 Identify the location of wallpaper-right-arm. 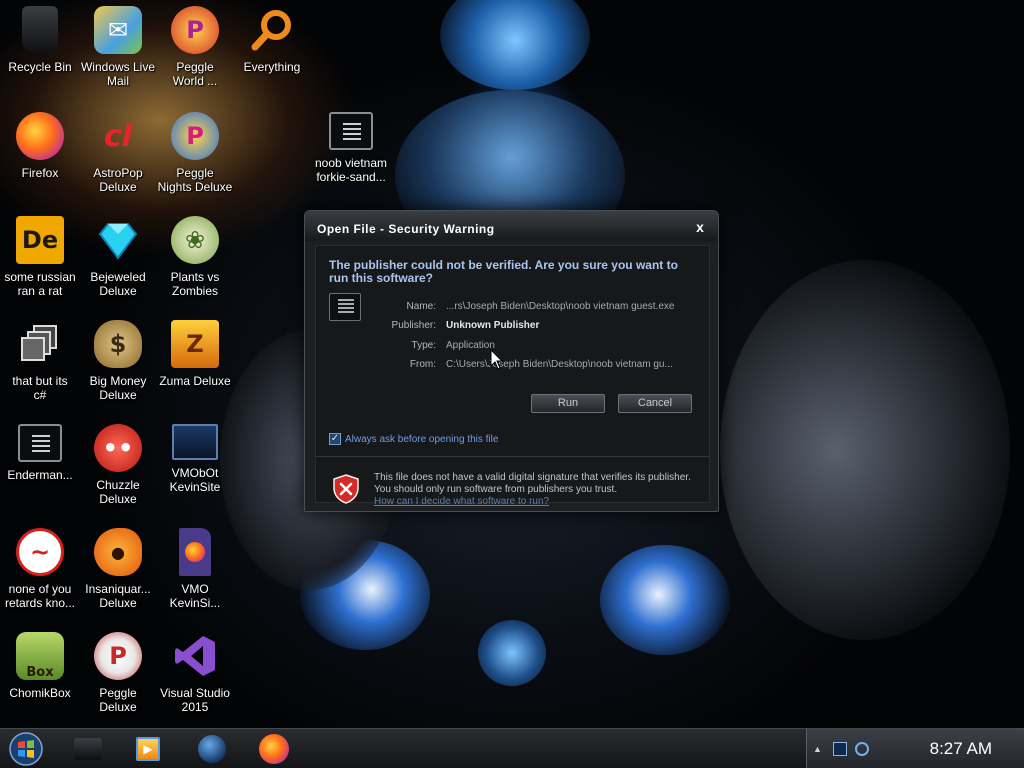
(865, 450).